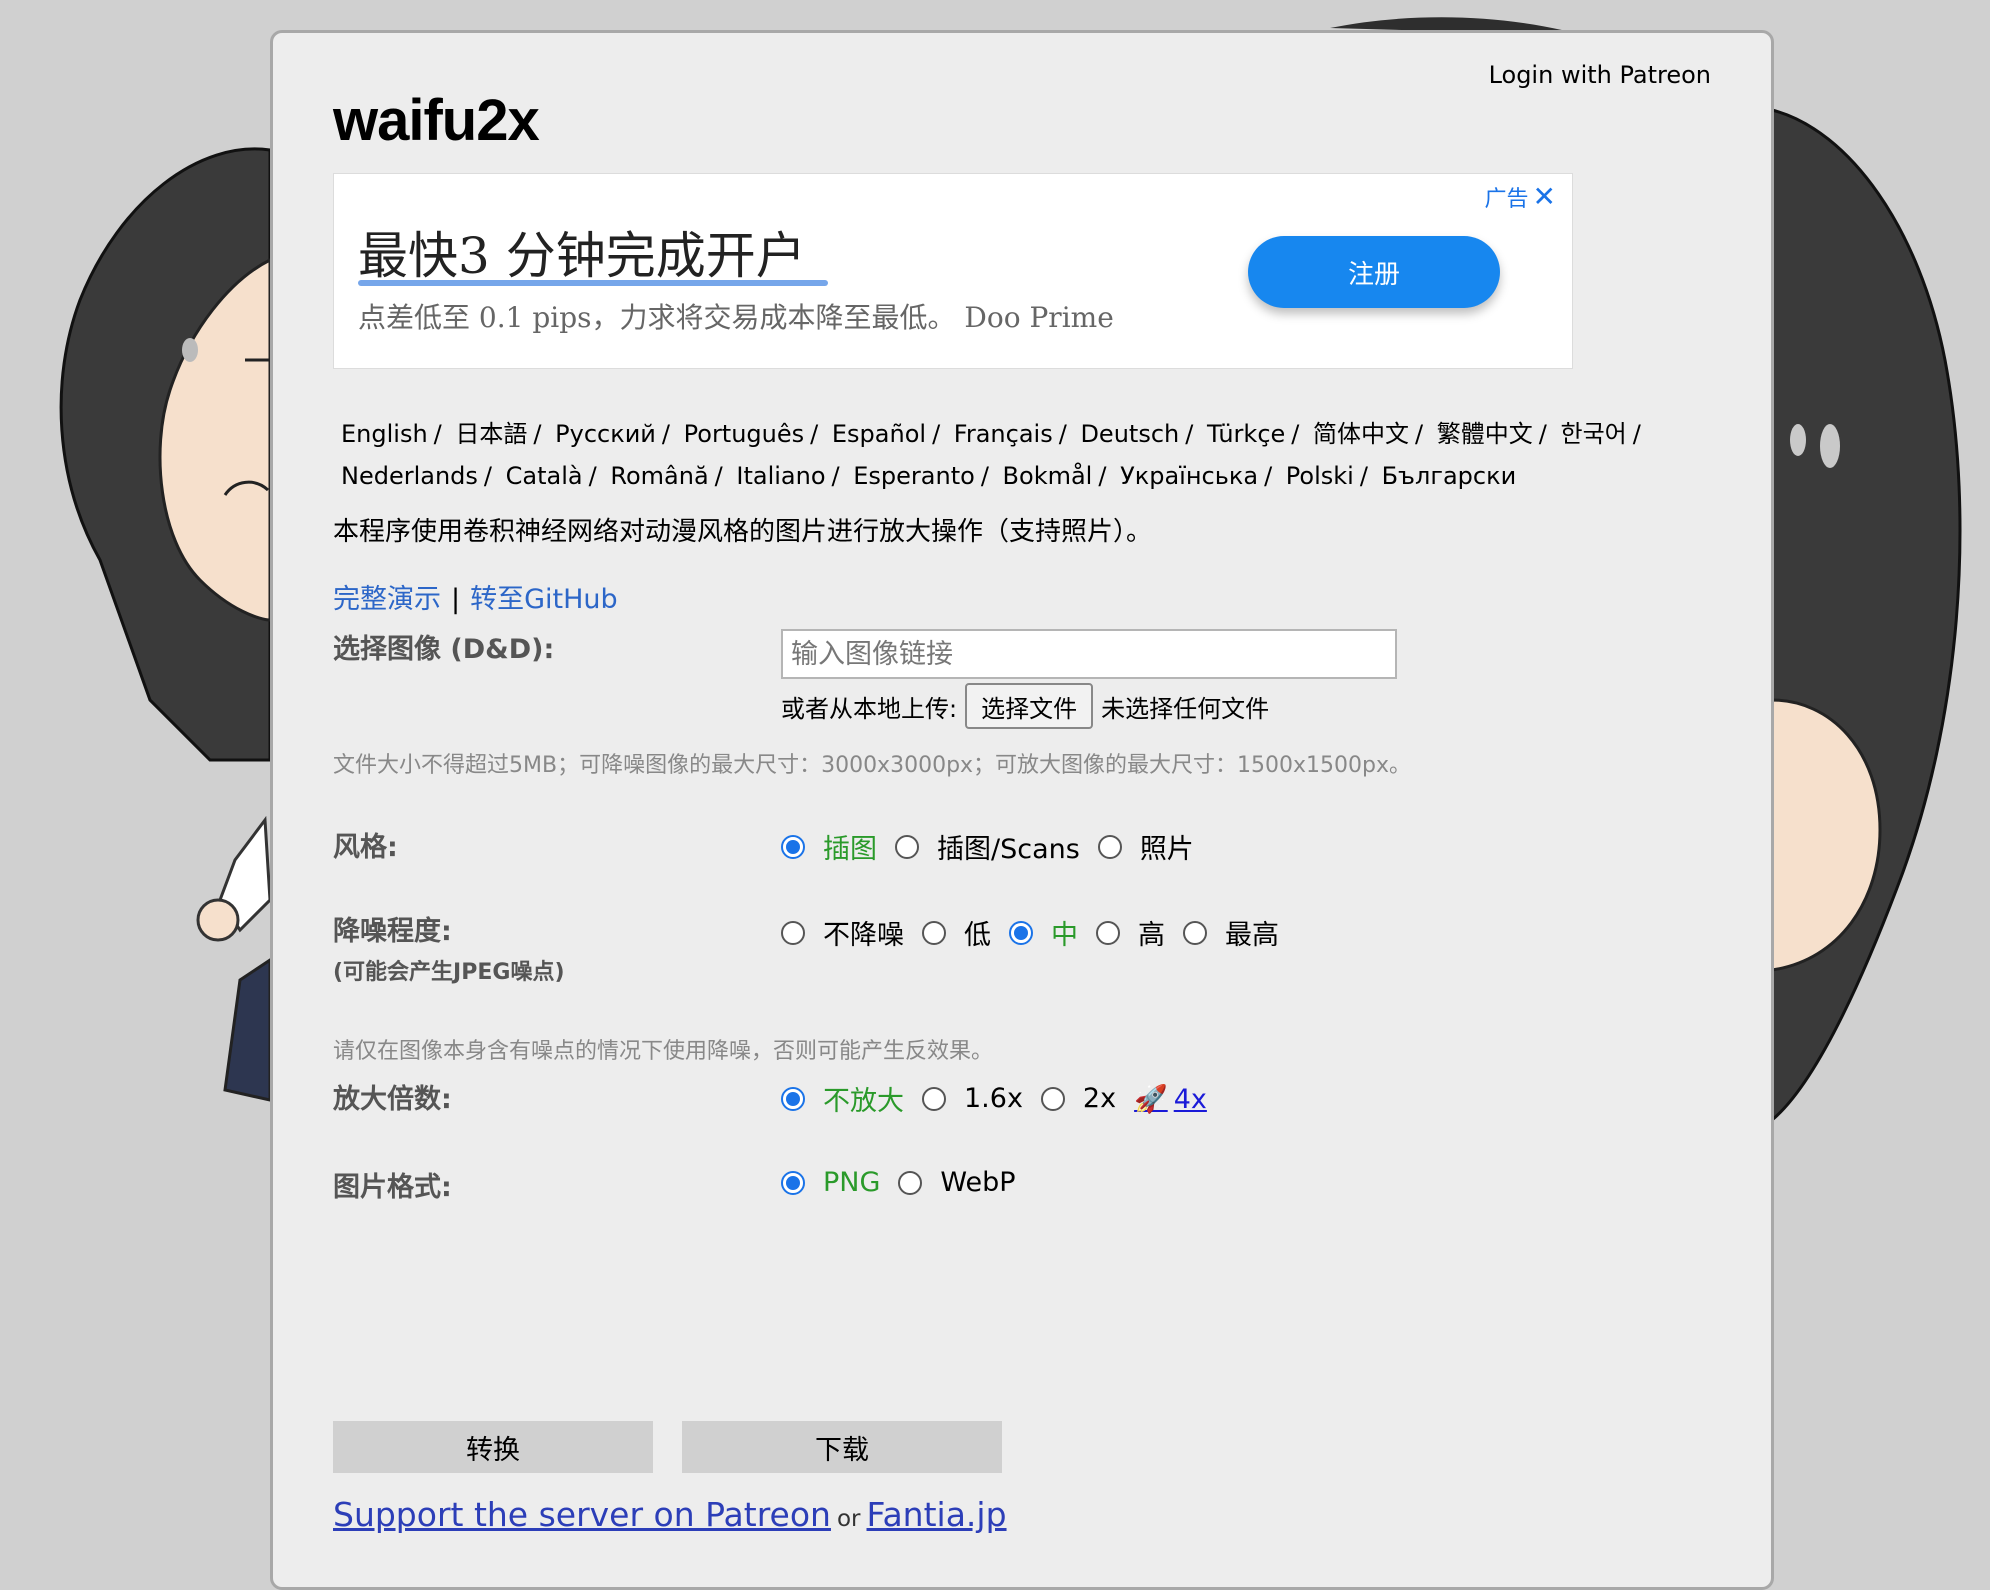 The width and height of the screenshot is (1990, 1590). I want to click on language-link: Italiano, so click(780, 476).